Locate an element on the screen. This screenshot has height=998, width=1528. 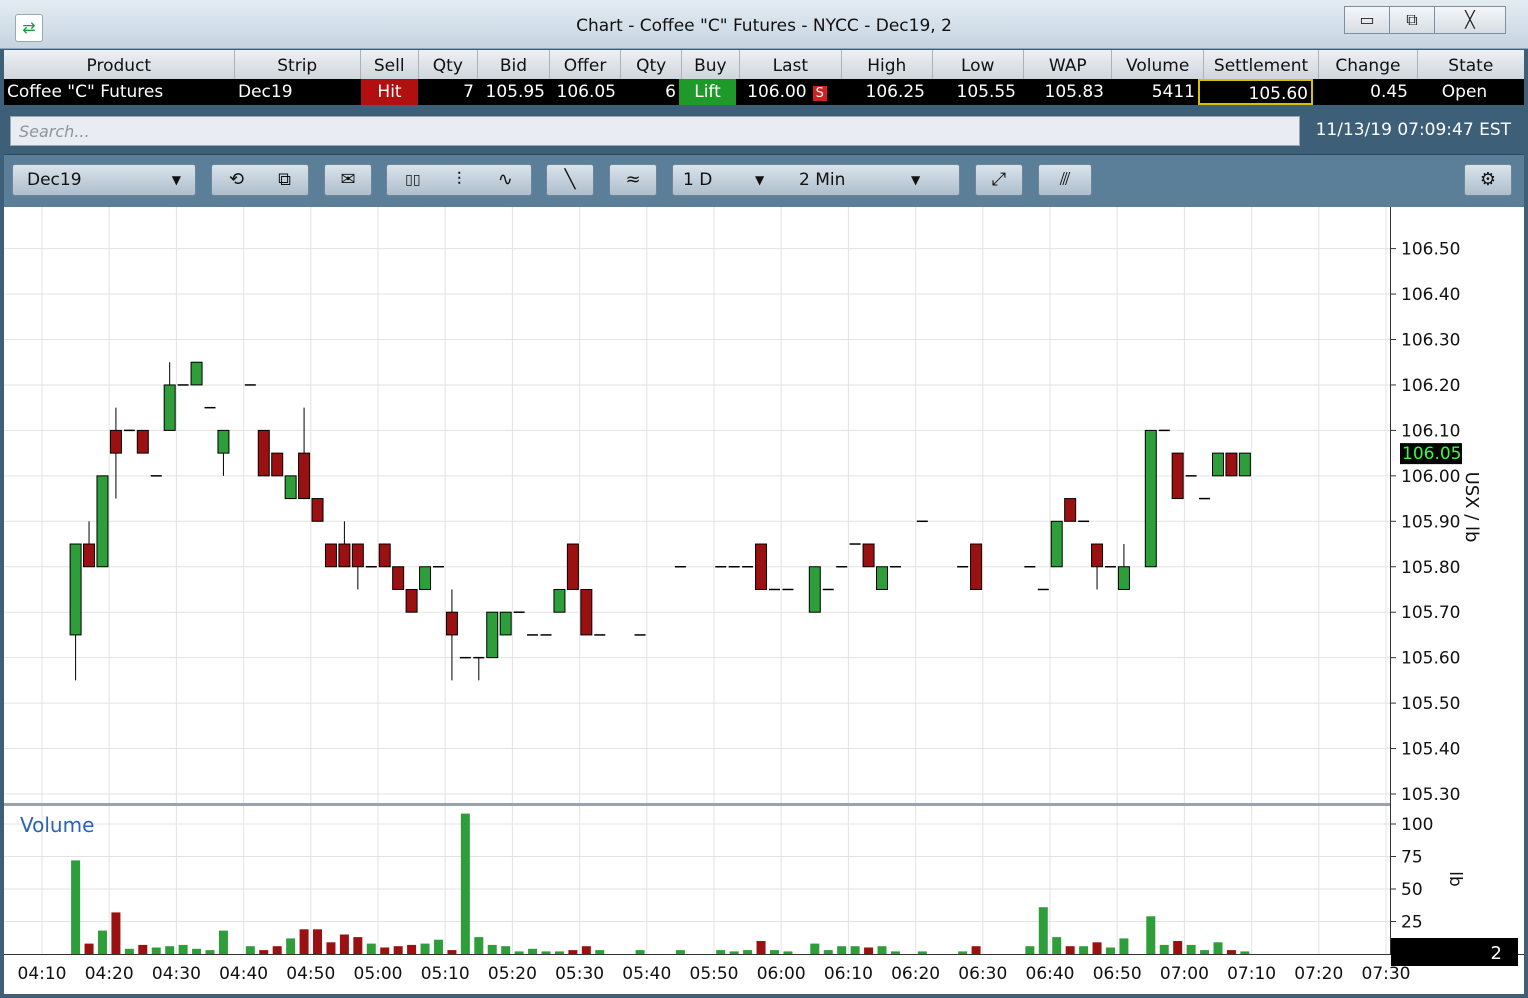
time-tick-label: 04:10 is located at coordinates (42, 974).